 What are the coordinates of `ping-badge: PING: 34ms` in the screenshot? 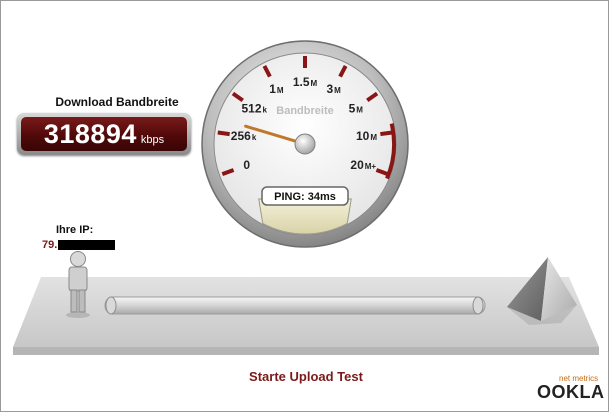 It's located at (305, 196).